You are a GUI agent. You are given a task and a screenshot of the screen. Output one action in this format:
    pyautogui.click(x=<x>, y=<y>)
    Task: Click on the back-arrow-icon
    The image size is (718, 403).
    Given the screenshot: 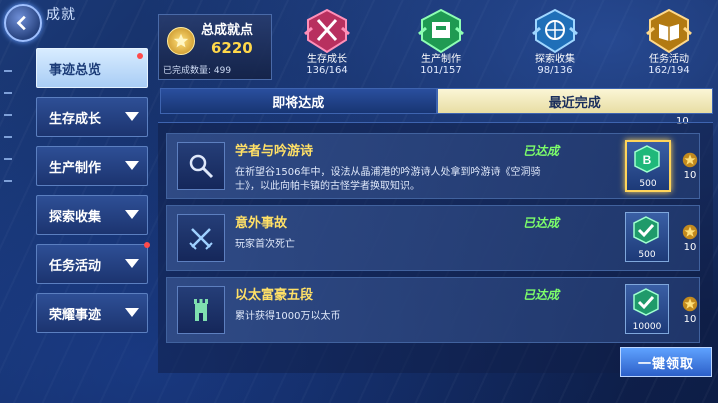 What is the action you would take?
    pyautogui.click(x=21, y=23)
    